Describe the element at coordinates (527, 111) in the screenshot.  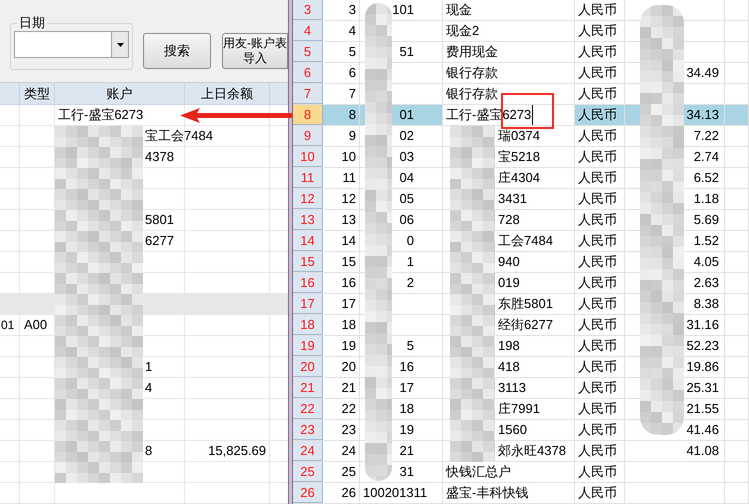
I see `highlight-box` at that location.